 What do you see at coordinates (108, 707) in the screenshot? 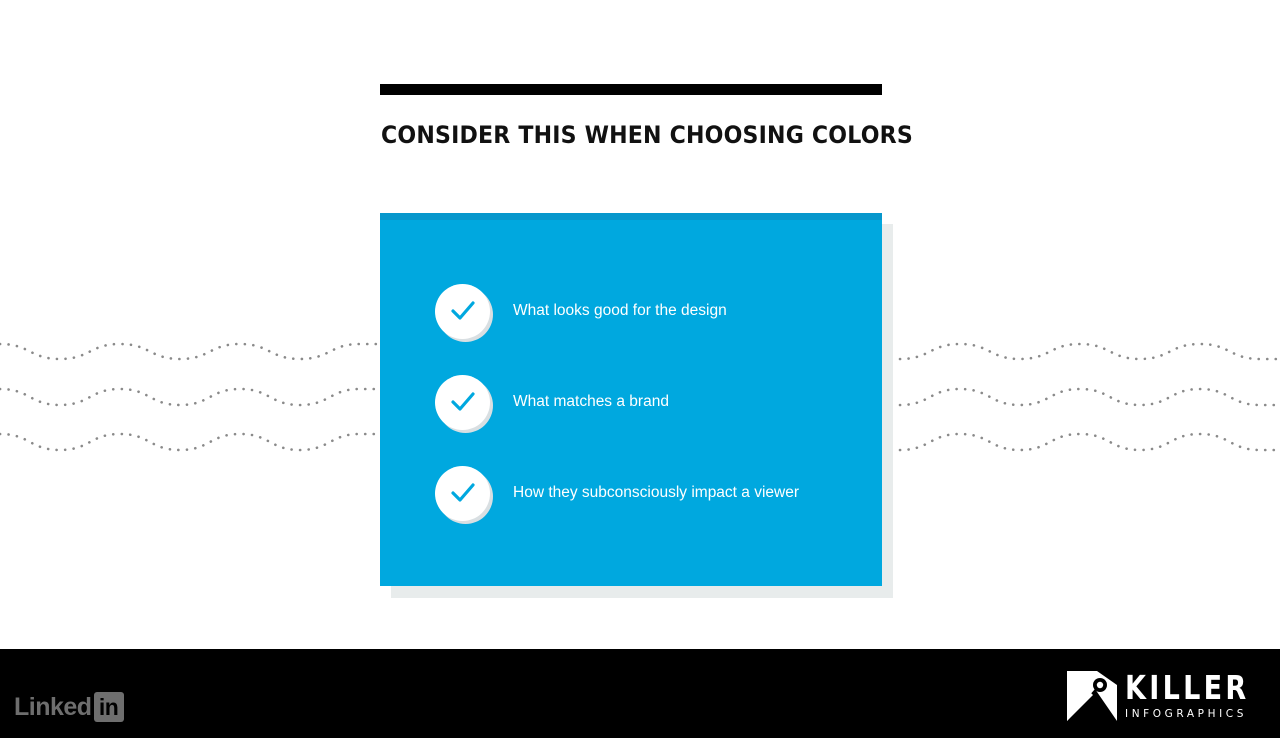
I see `linkedin-in-badge: in` at bounding box center [108, 707].